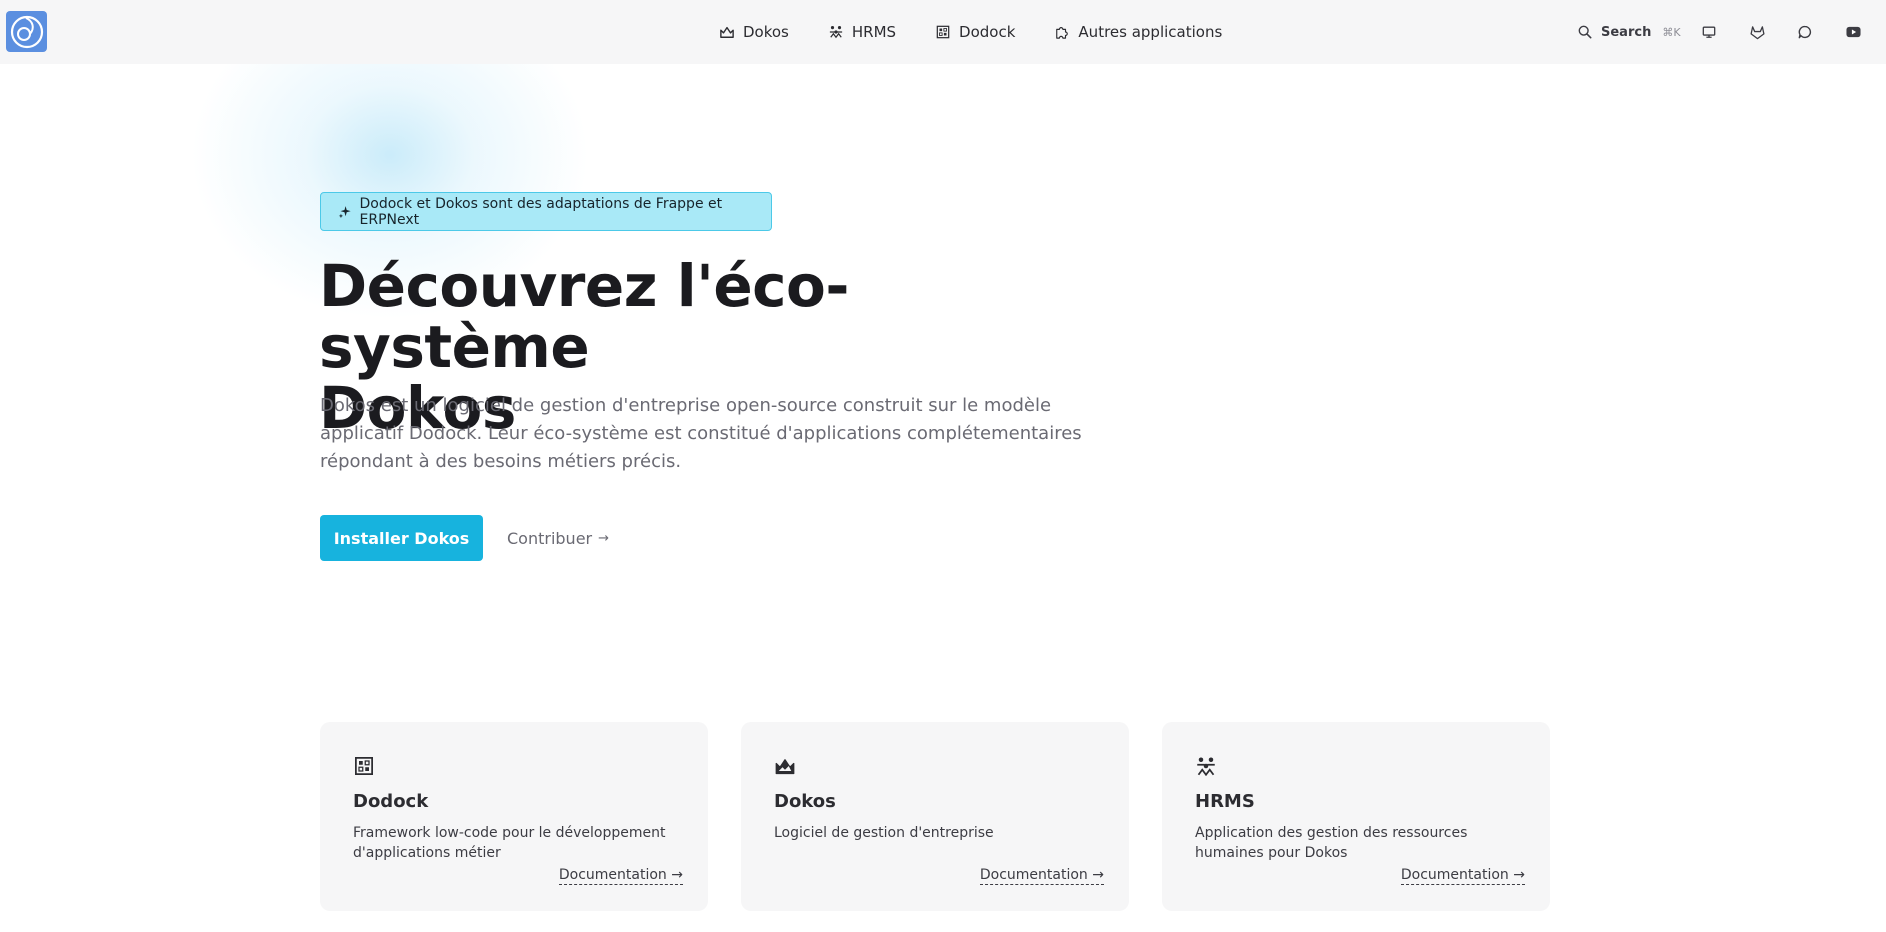 This screenshot has width=1886, height=932. I want to click on puzzle-icon, so click(1062, 33).